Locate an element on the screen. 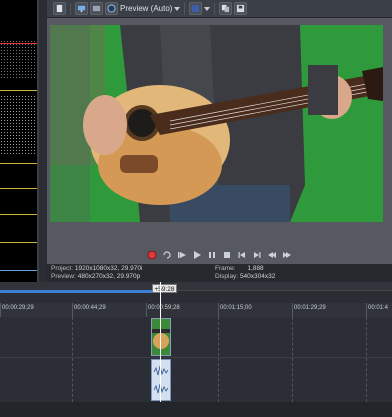 The height and width of the screenshot is (417, 392). frame-value: 1,888 is located at coordinates (255, 268).